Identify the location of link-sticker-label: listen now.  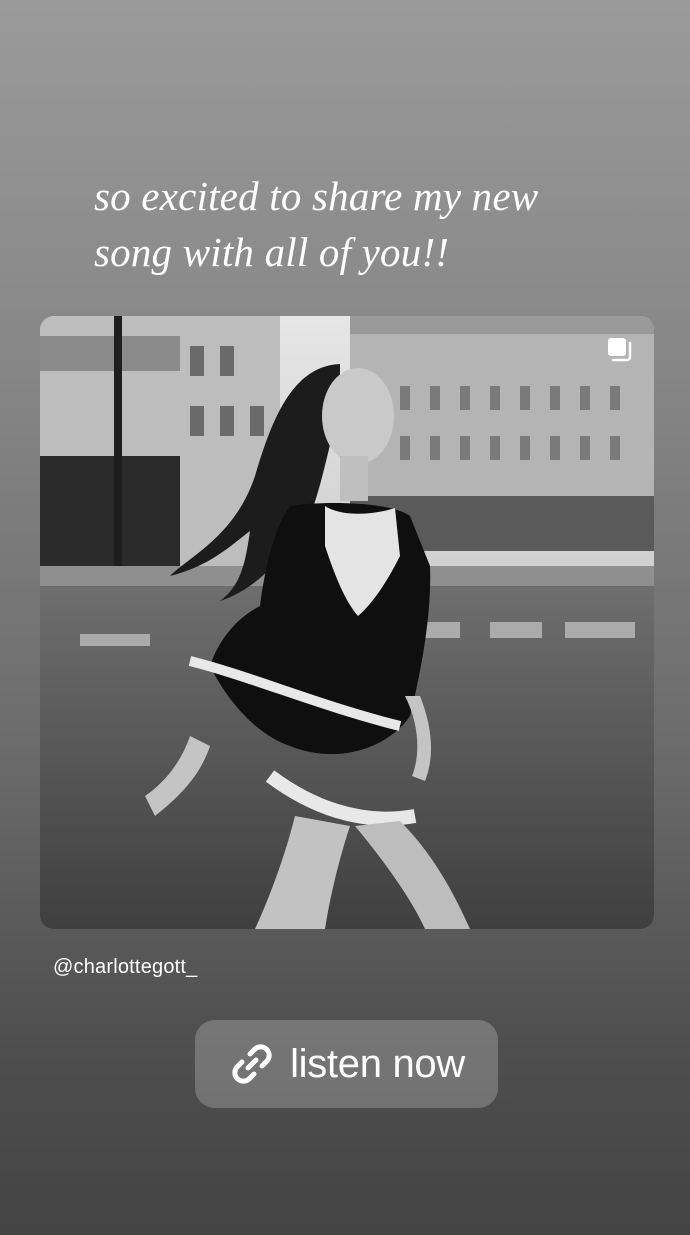
(377, 1063).